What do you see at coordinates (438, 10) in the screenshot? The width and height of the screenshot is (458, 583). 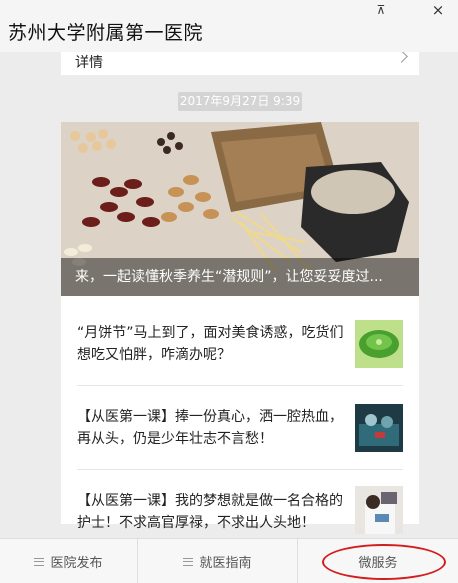 I see `close-icon: ×` at bounding box center [438, 10].